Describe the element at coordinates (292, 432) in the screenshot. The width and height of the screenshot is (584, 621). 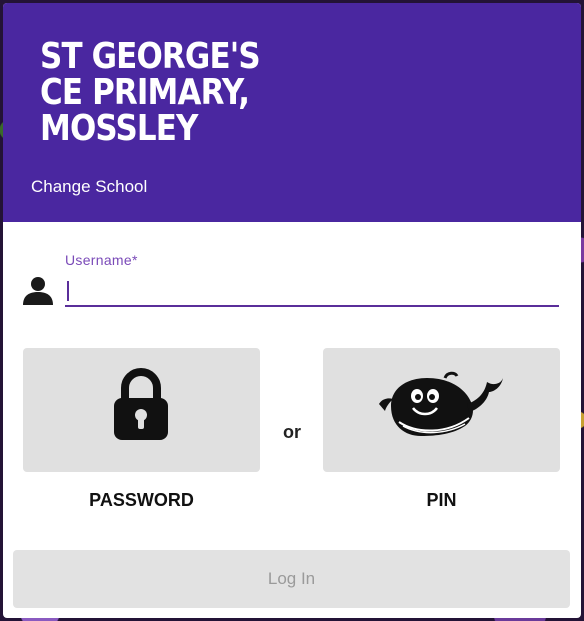
I see `or-separator: or` at that location.